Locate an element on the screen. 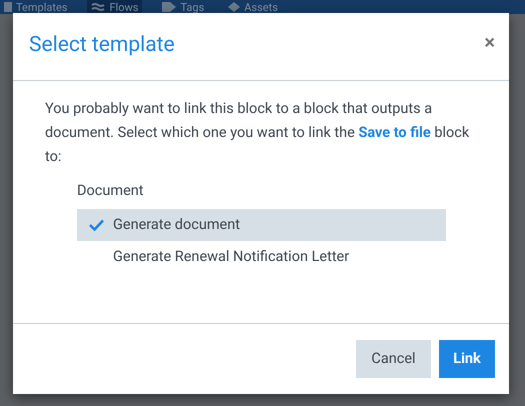  option-item: Generate Renewal Notification Letter is located at coordinates (261, 257).